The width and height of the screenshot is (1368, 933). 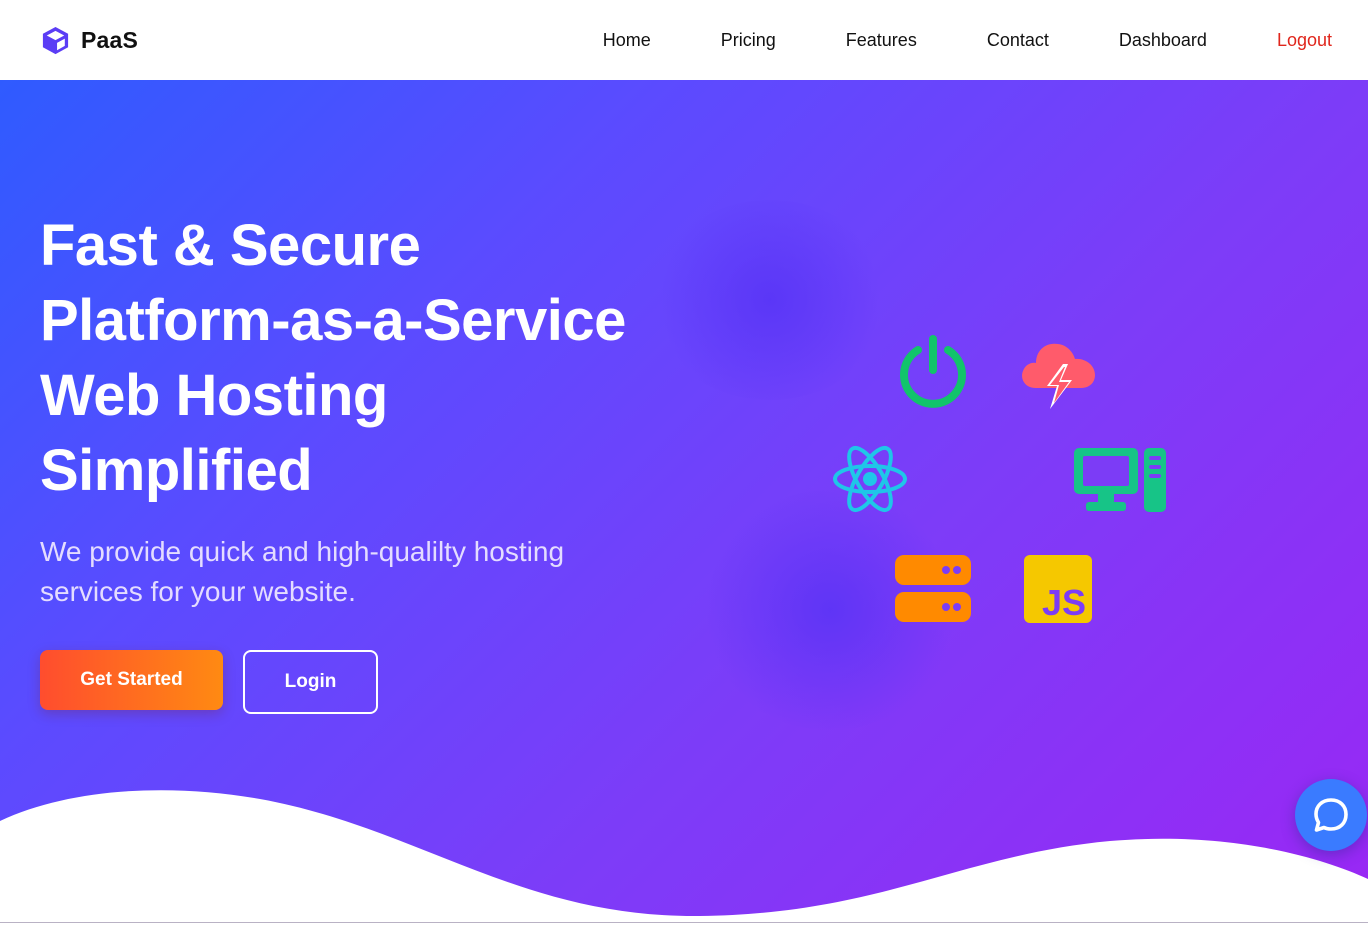 I want to click on login-button: Login, so click(x=310, y=682).